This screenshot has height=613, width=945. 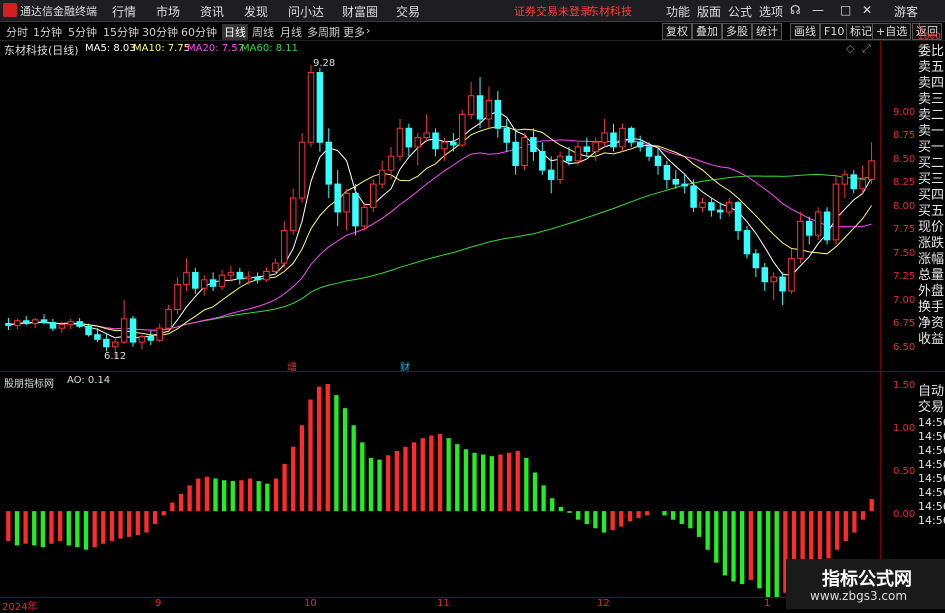 What do you see at coordinates (867, 10) in the screenshot?
I see `close-icon: ✕` at bounding box center [867, 10].